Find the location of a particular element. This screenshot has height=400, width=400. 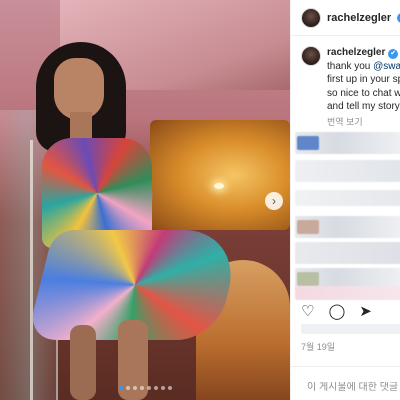

chevron-right-icon: › is located at coordinates (274, 201).